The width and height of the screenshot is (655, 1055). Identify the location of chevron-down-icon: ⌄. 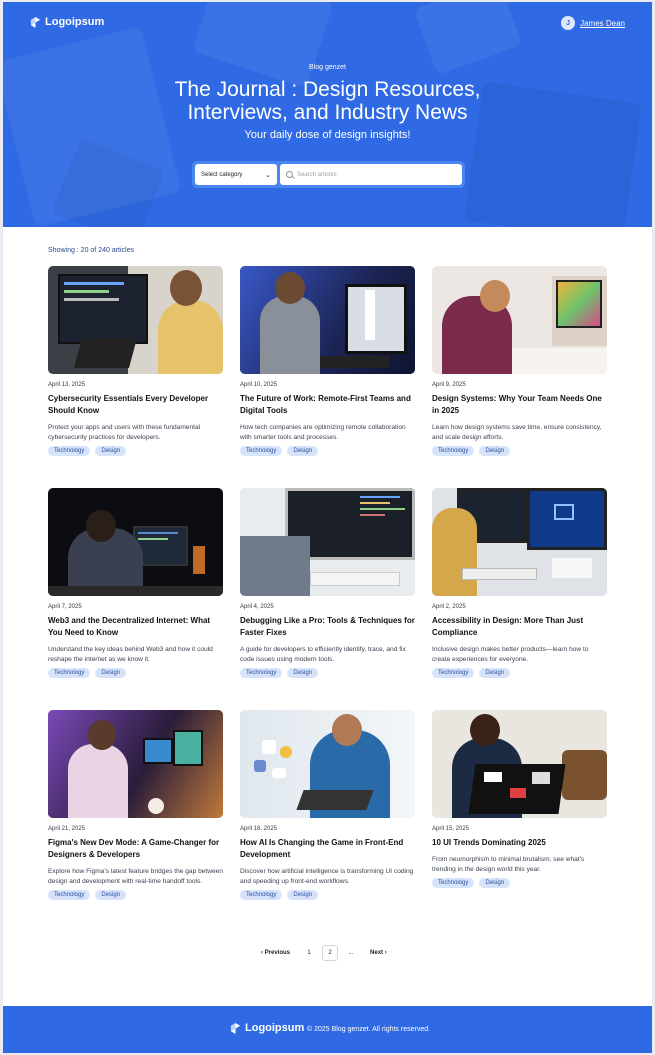
(268, 175).